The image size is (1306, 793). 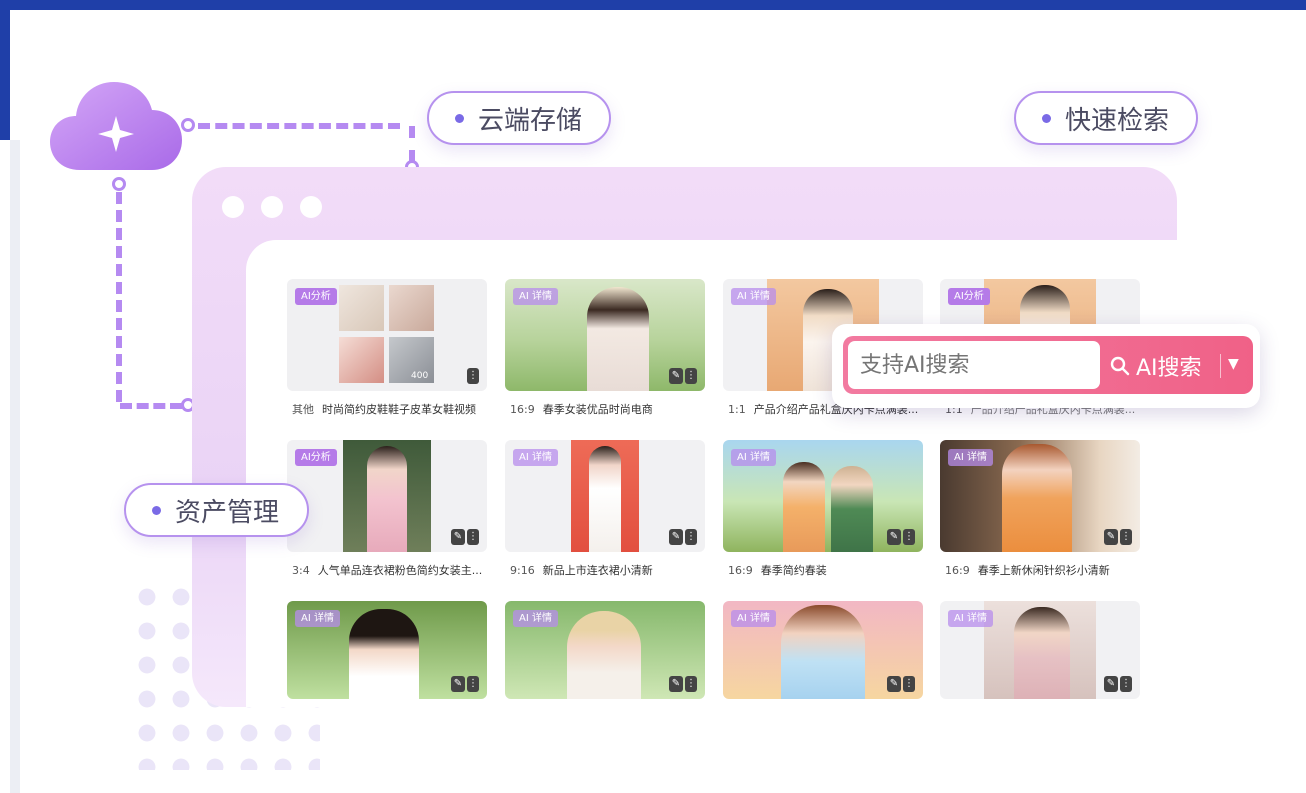 I want to click on top-frame-band, so click(x=653, y=5).